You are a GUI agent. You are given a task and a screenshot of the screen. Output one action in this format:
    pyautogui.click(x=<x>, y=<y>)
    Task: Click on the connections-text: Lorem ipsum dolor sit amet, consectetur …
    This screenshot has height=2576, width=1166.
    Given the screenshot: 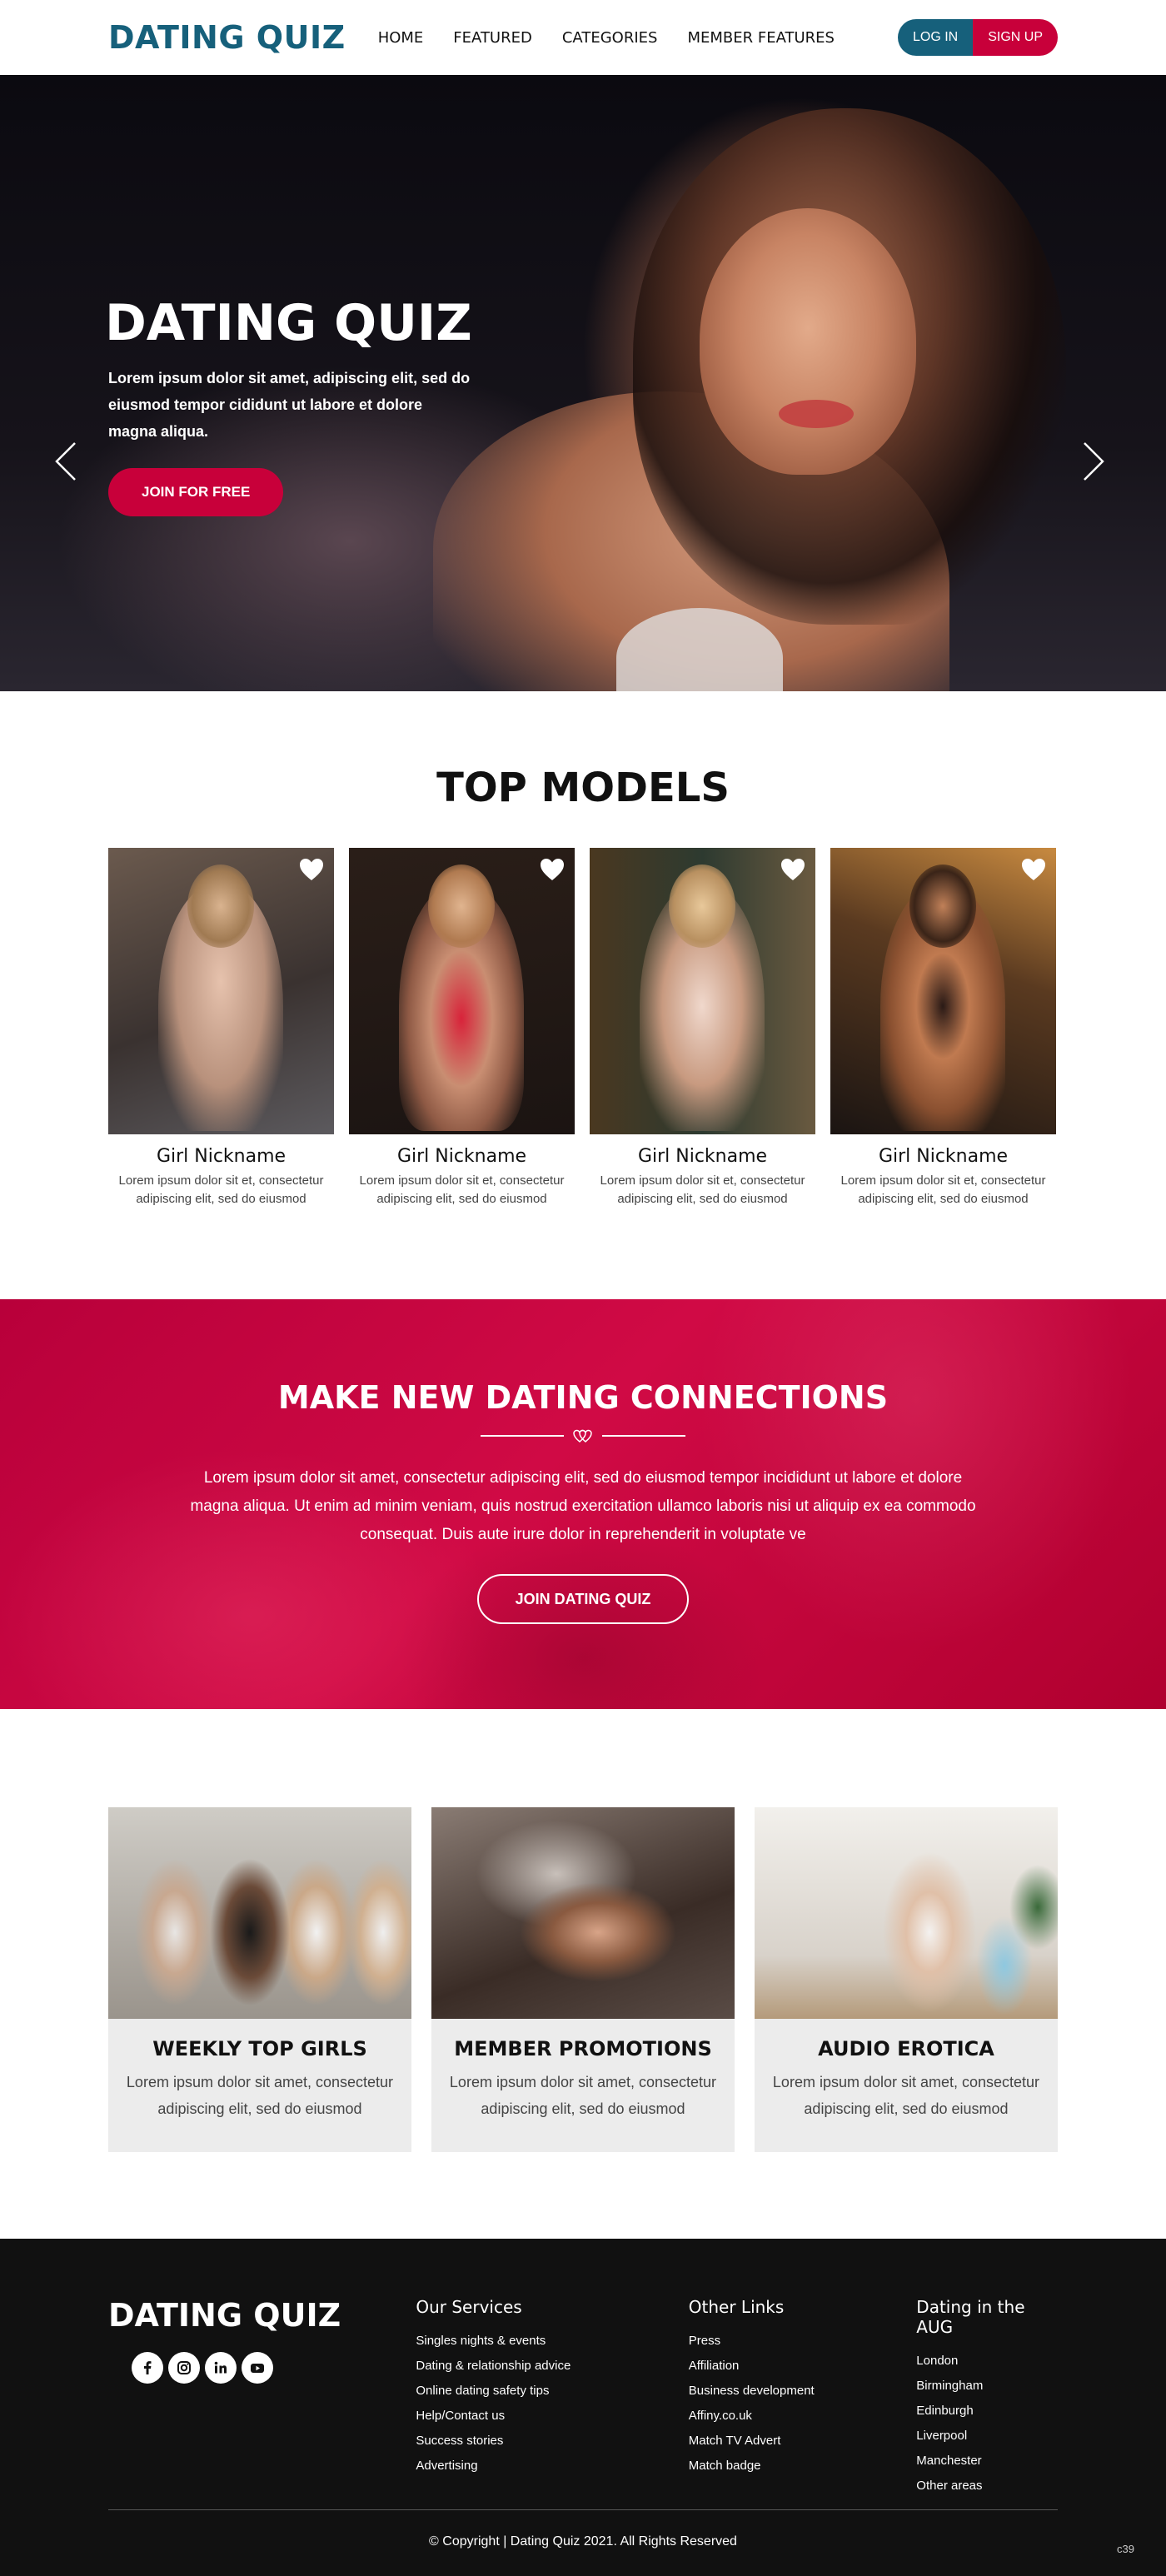 What is the action you would take?
    pyautogui.click(x=583, y=1506)
    